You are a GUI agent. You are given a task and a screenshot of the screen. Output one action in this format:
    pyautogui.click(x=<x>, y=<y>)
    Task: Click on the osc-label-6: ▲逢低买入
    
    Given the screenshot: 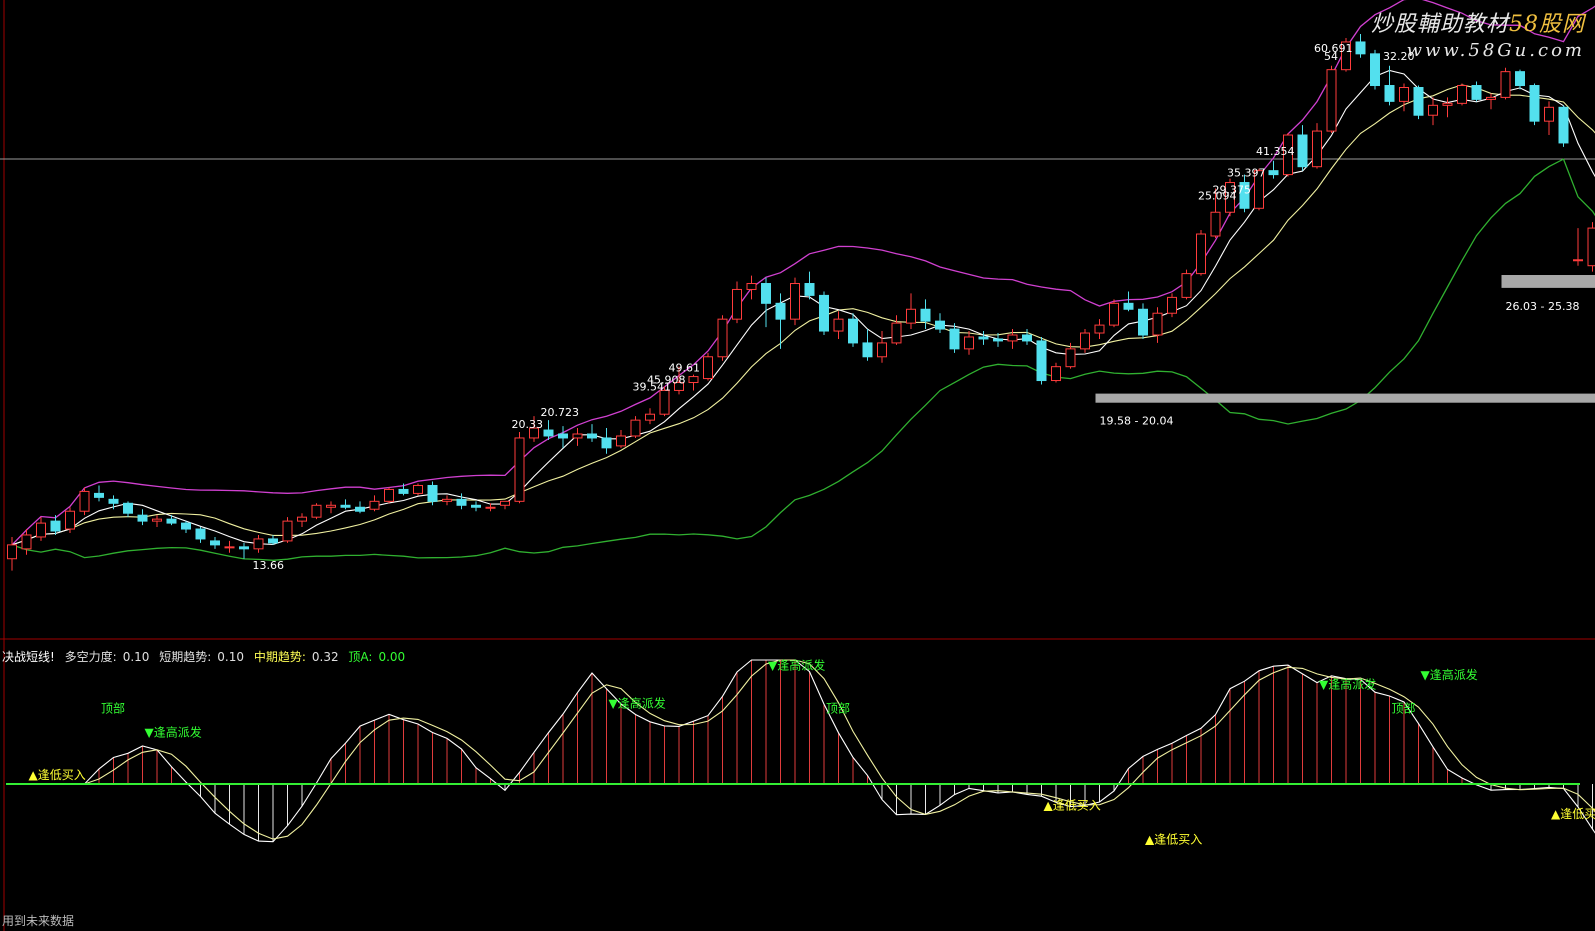 What is the action you would take?
    pyautogui.click(x=1072, y=806)
    